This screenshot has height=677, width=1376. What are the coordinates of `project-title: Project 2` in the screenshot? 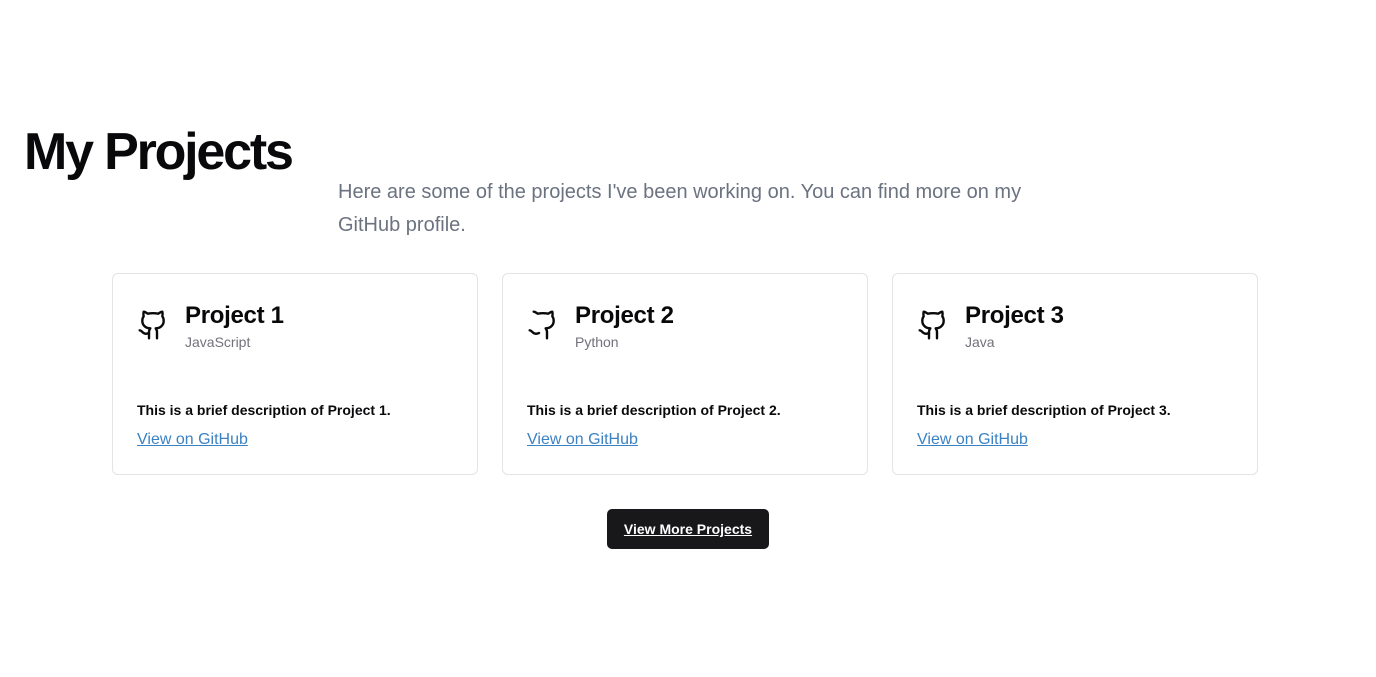 It's located at (624, 315).